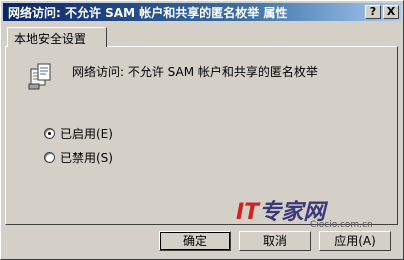 Image resolution: width=404 pixels, height=260 pixels. What do you see at coordinates (391, 12) in the screenshot?
I see `close-button: X` at bounding box center [391, 12].